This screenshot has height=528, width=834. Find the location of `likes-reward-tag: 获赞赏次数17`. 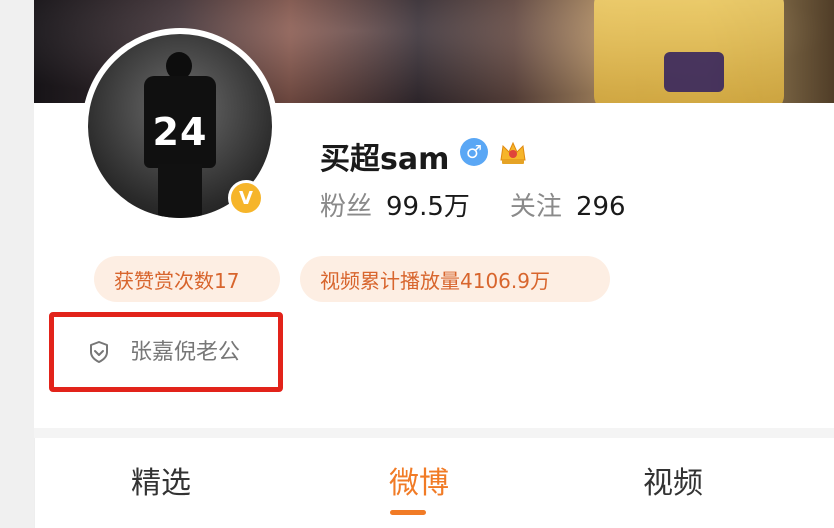

likes-reward-tag: 获赞赏次数17 is located at coordinates (187, 279).